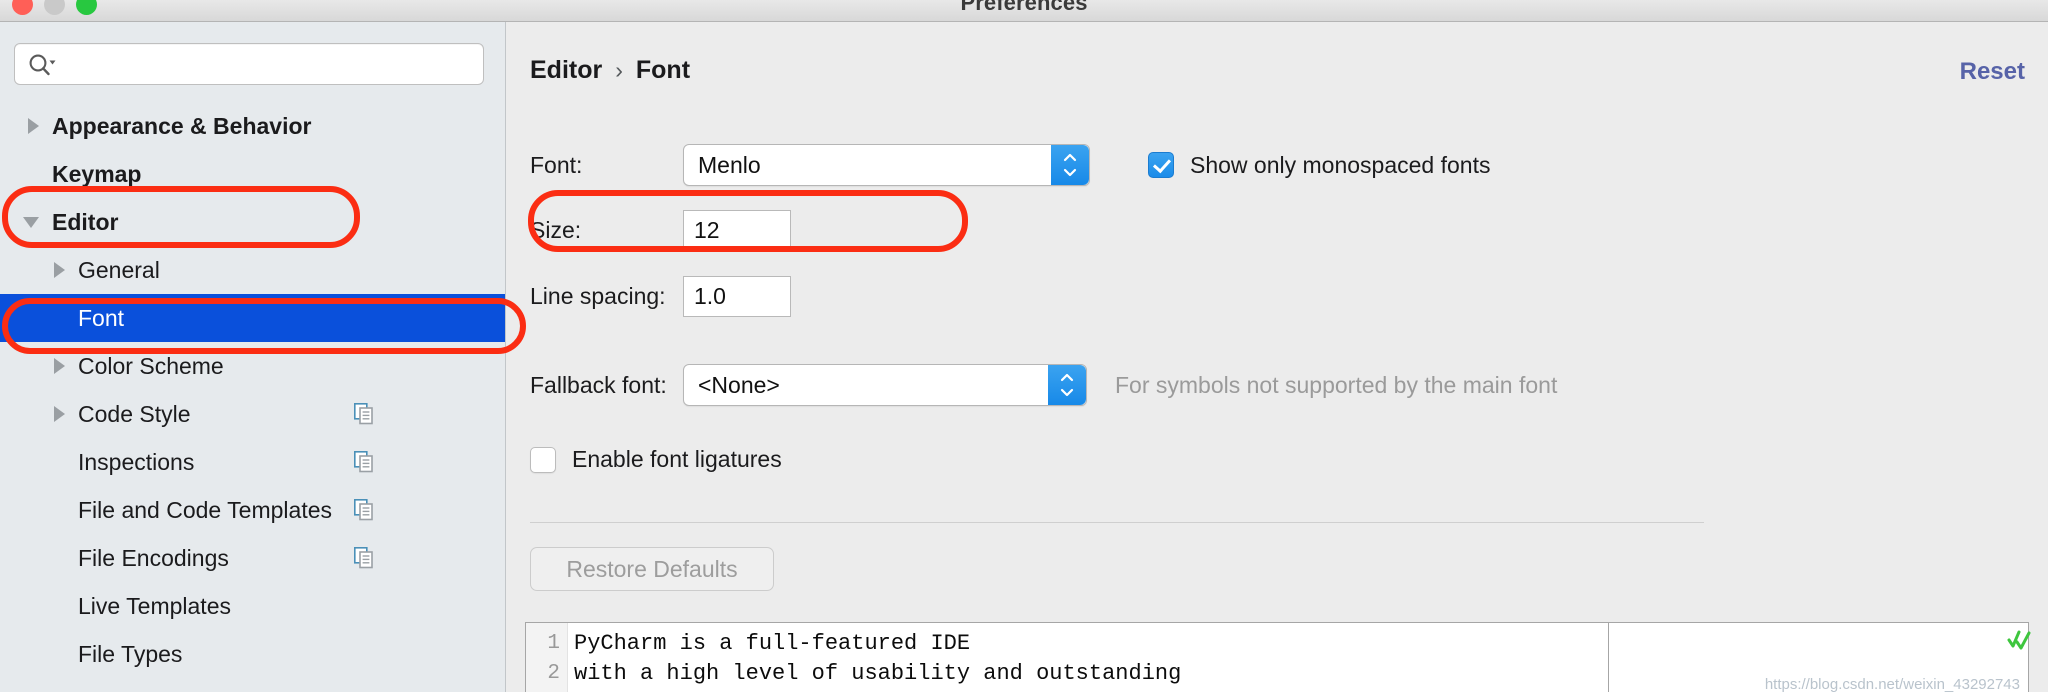 This screenshot has width=2048, height=692. Describe the element at coordinates (252, 606) in the screenshot. I see `sidebar-item-live-templates: Live Templates` at that location.